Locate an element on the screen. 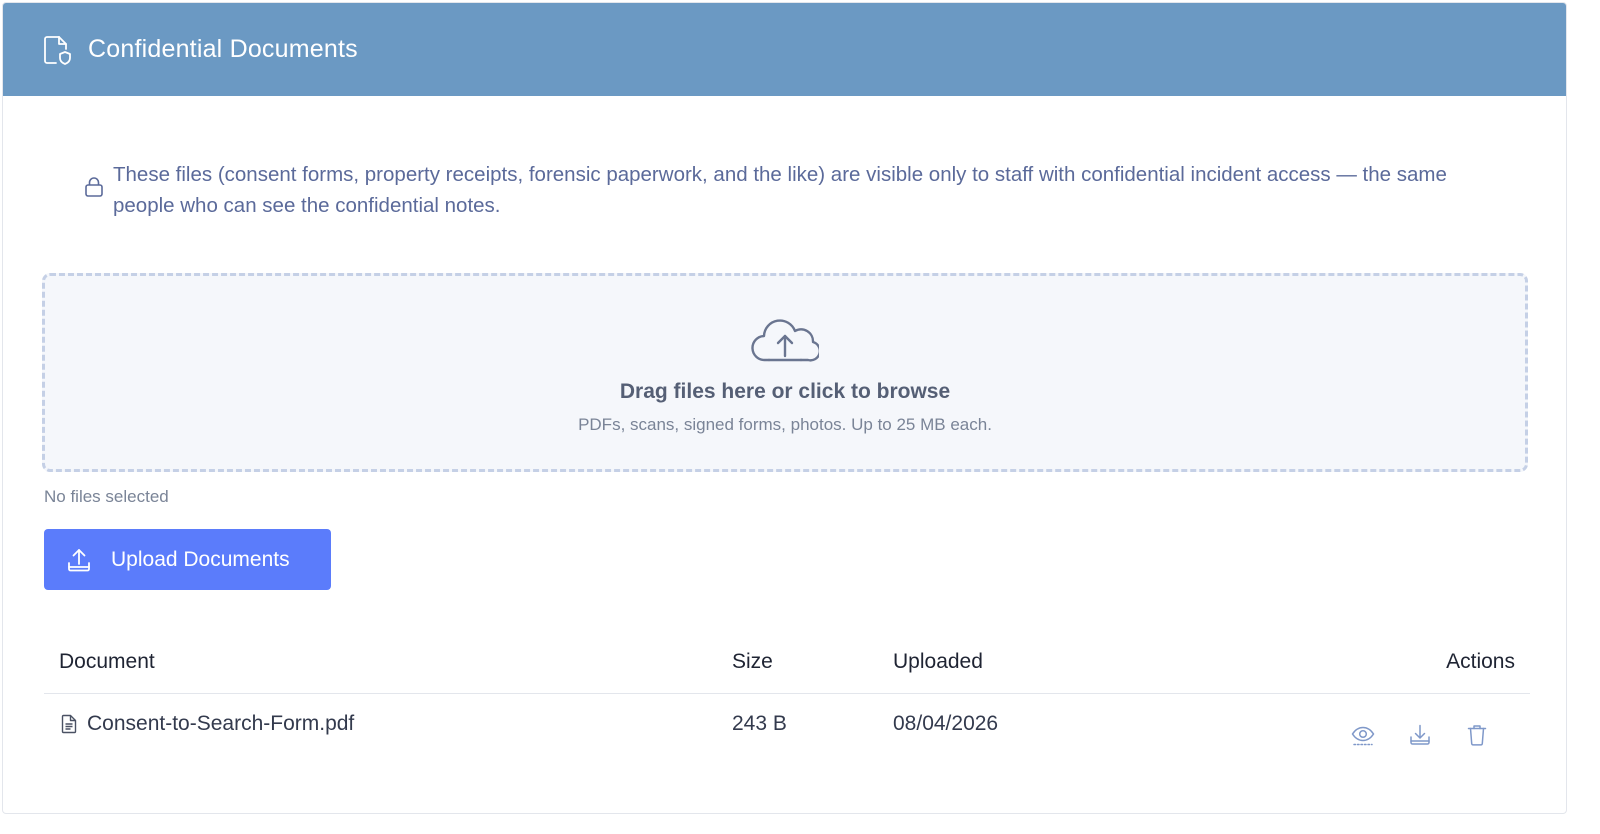 This screenshot has height=834, width=1600. delete-icon is located at coordinates (1477, 735).